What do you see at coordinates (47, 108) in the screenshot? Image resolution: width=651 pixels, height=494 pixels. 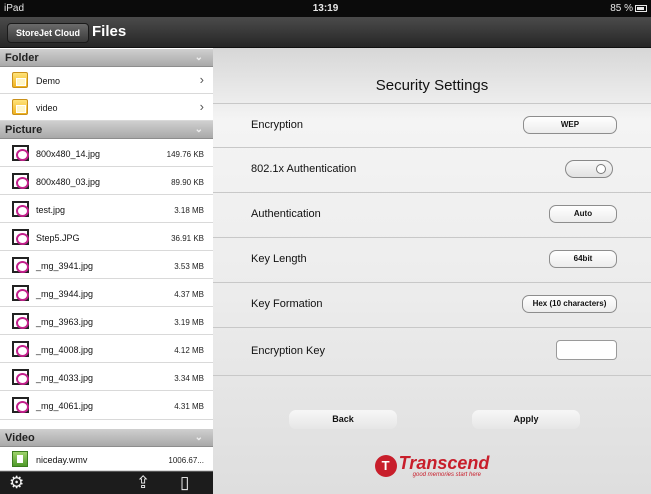 I see `folder-name: video` at bounding box center [47, 108].